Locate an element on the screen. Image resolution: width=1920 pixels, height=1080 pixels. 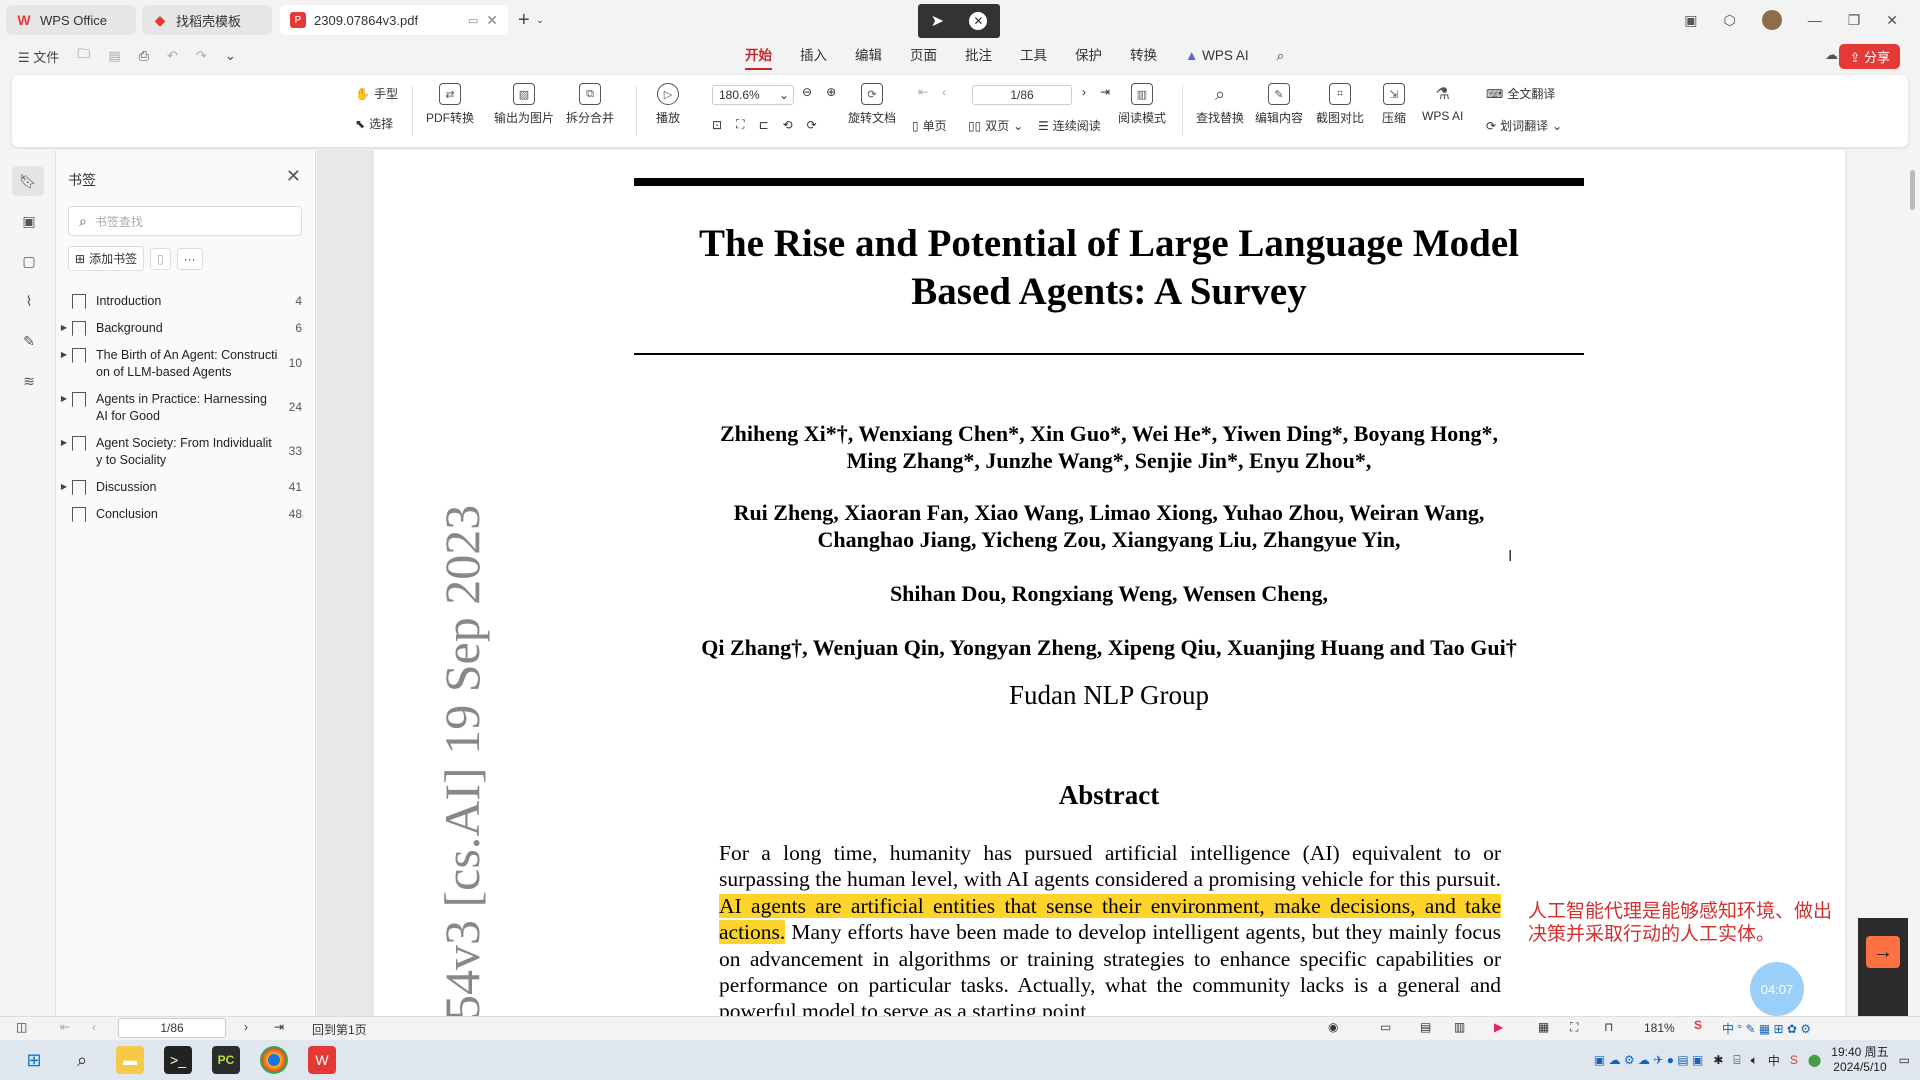
split-merge-button: ⧉ 拆分合并 is located at coordinates (590, 104).